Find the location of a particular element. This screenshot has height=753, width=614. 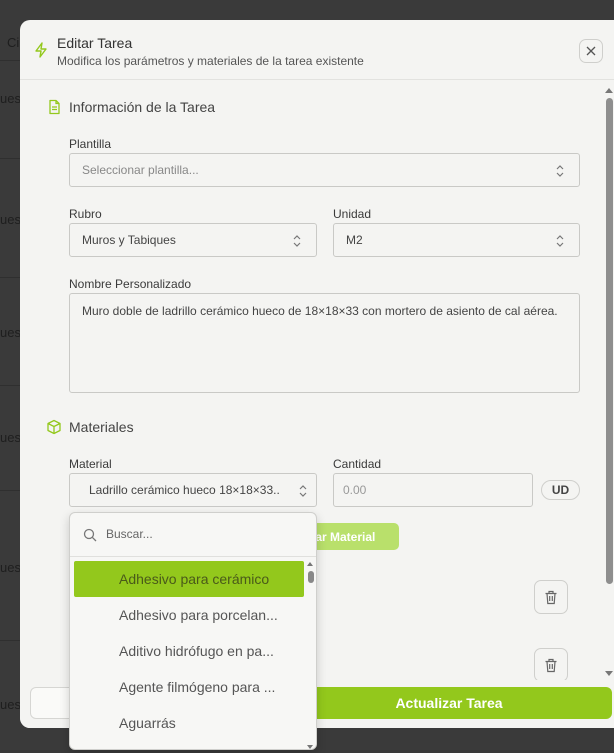

rubro-label: Rubro is located at coordinates (85, 214).